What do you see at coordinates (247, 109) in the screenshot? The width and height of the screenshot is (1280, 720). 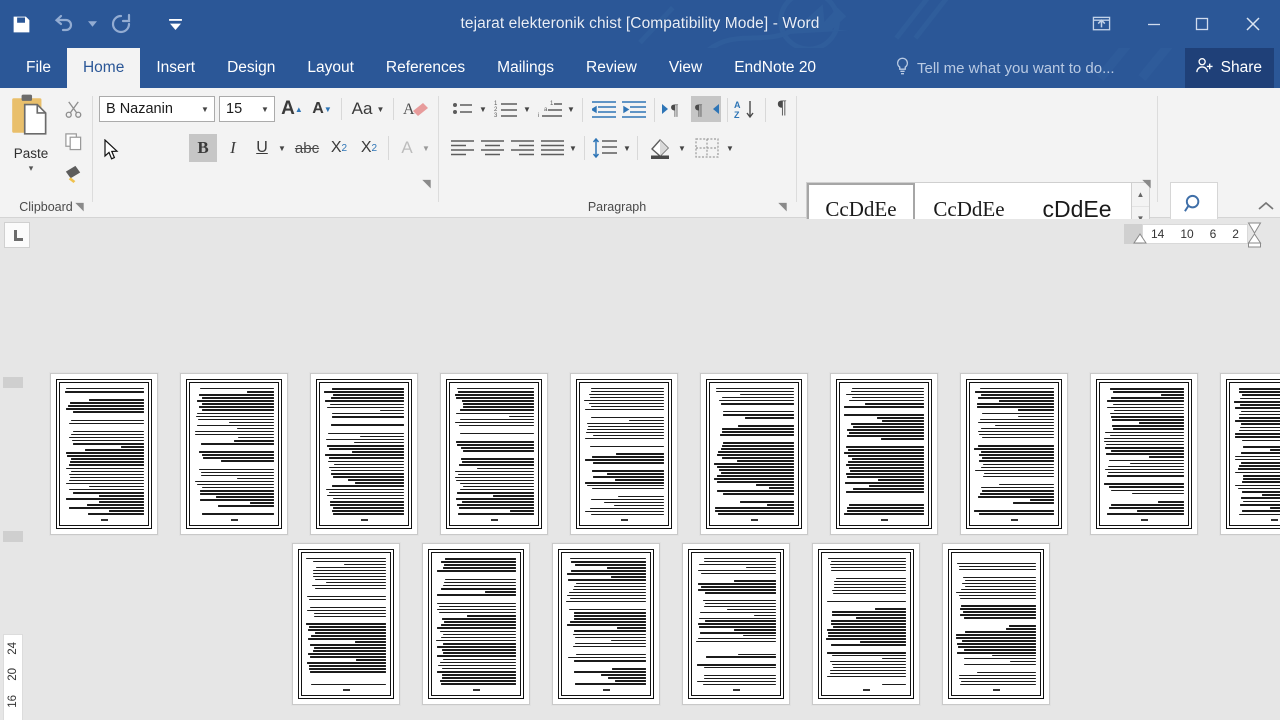 I see `font-size-combobox: 15 ▼` at bounding box center [247, 109].